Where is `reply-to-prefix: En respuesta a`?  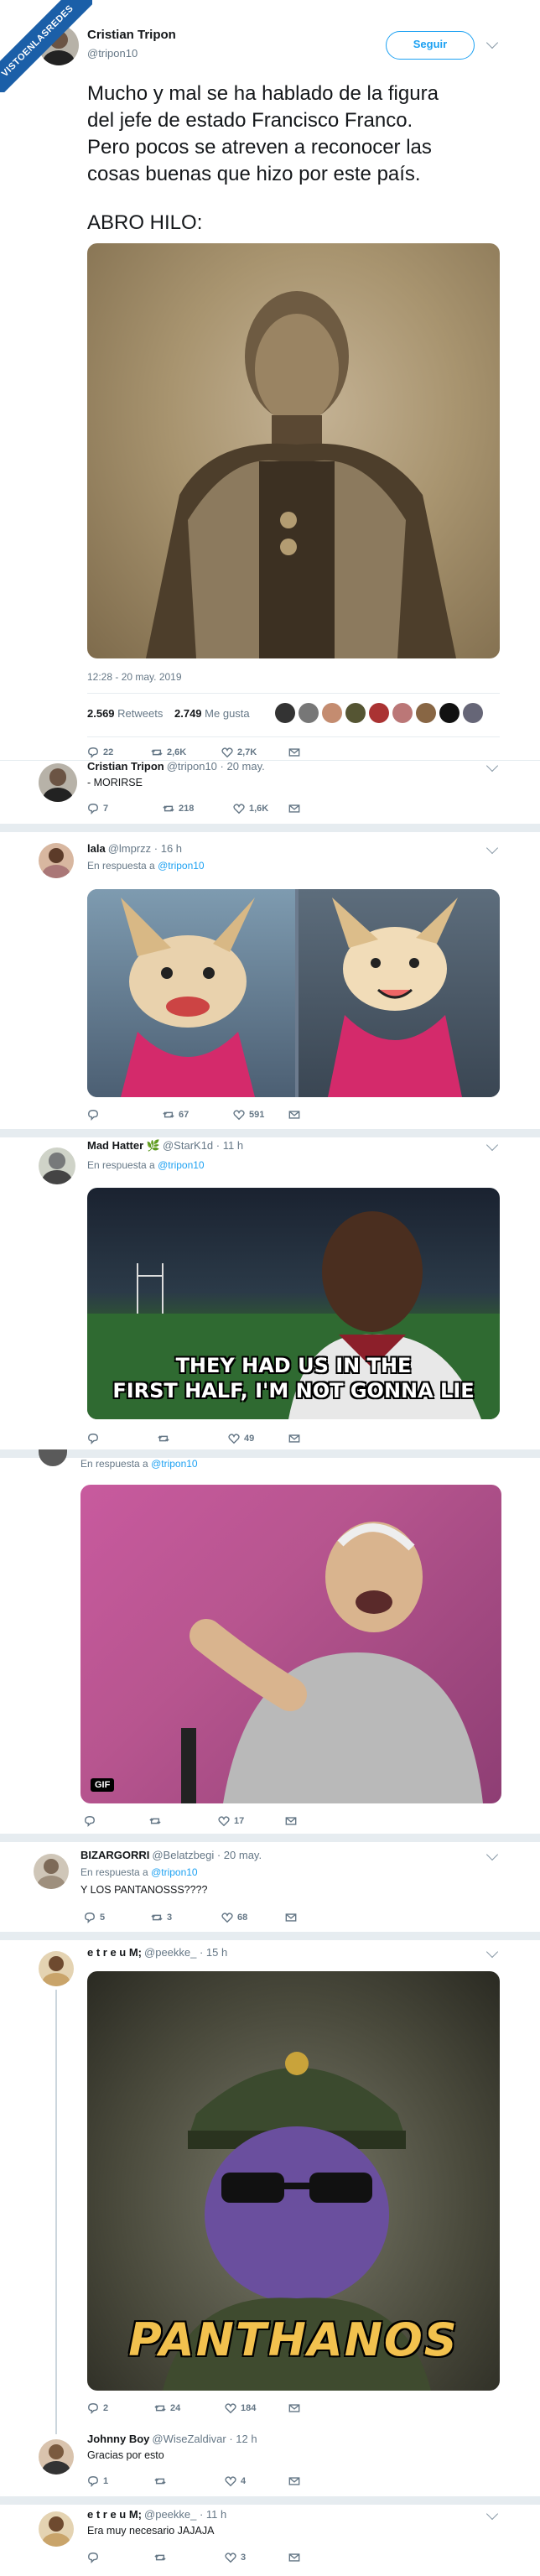 reply-to-prefix: En respuesta a is located at coordinates (114, 1464).